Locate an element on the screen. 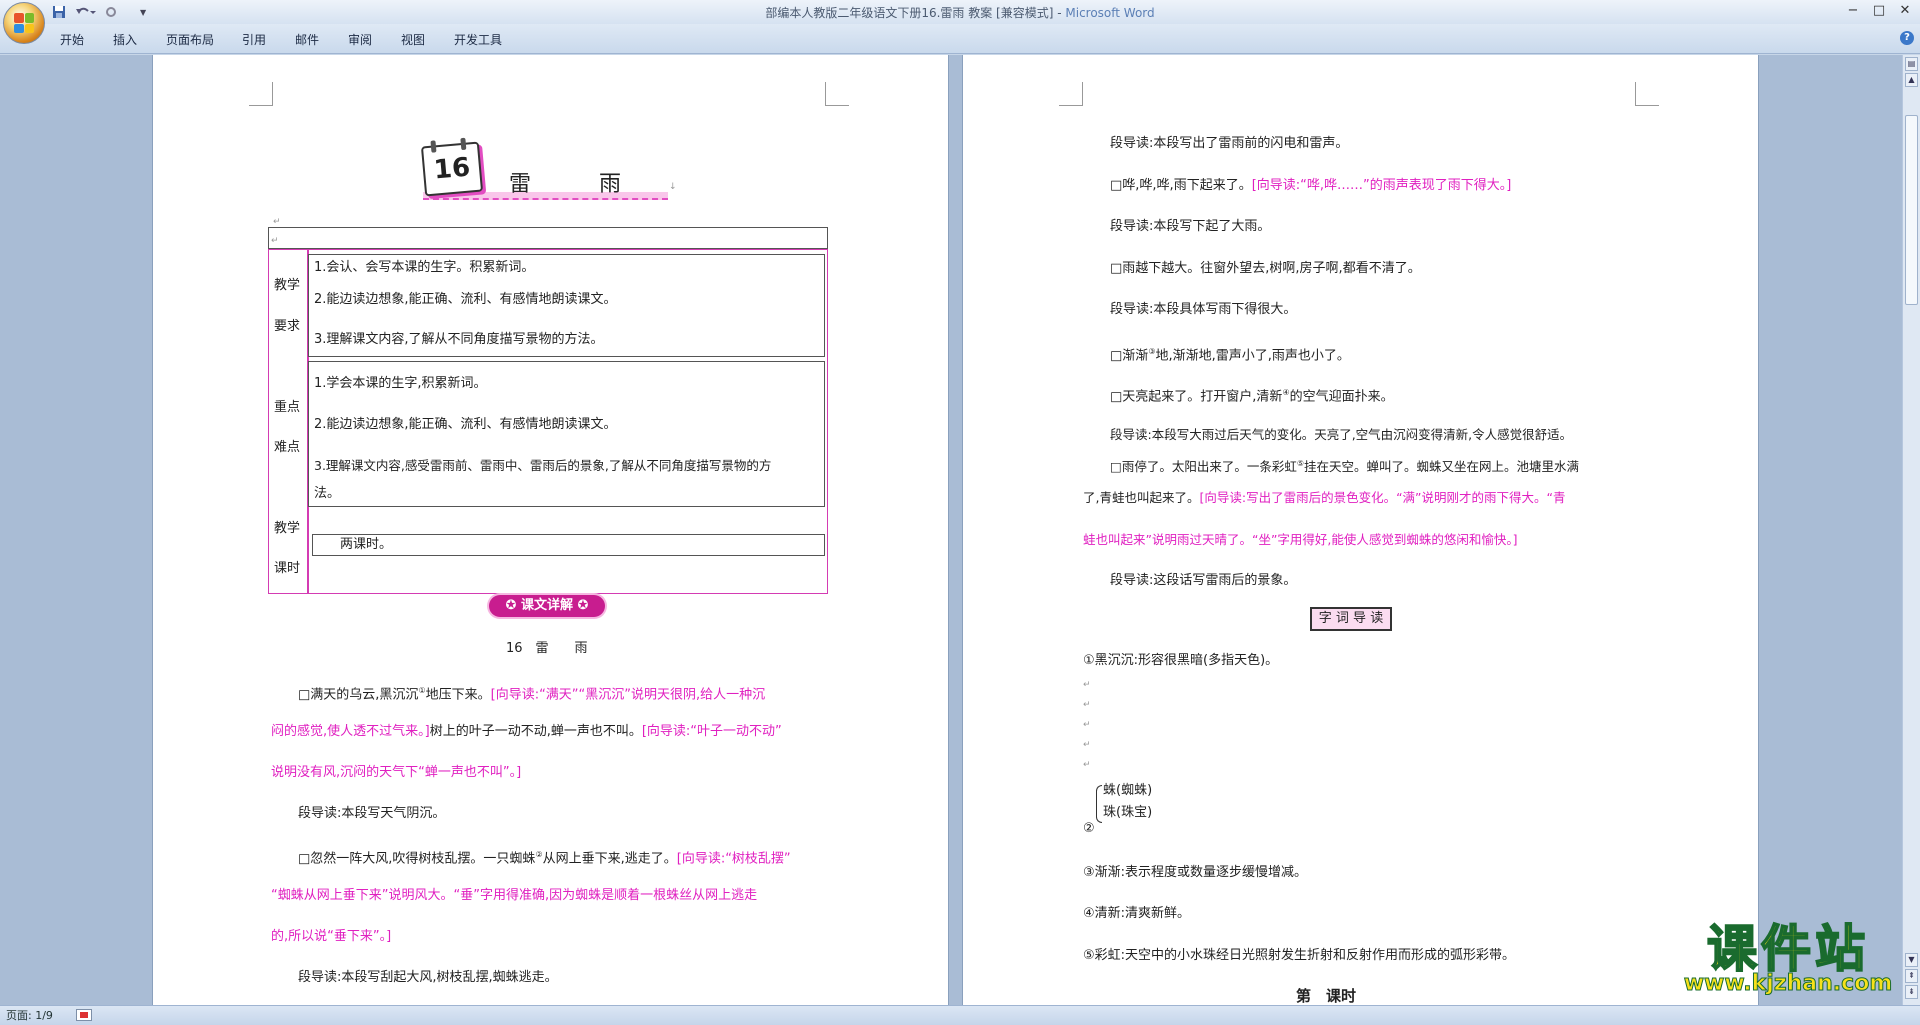 The height and width of the screenshot is (1025, 1920). brace is located at coordinates (1099, 804).